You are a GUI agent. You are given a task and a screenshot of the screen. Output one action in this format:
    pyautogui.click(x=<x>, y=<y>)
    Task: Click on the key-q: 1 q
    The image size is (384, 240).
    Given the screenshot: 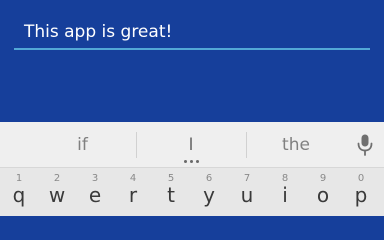 What is the action you would take?
    pyautogui.click(x=19, y=192)
    